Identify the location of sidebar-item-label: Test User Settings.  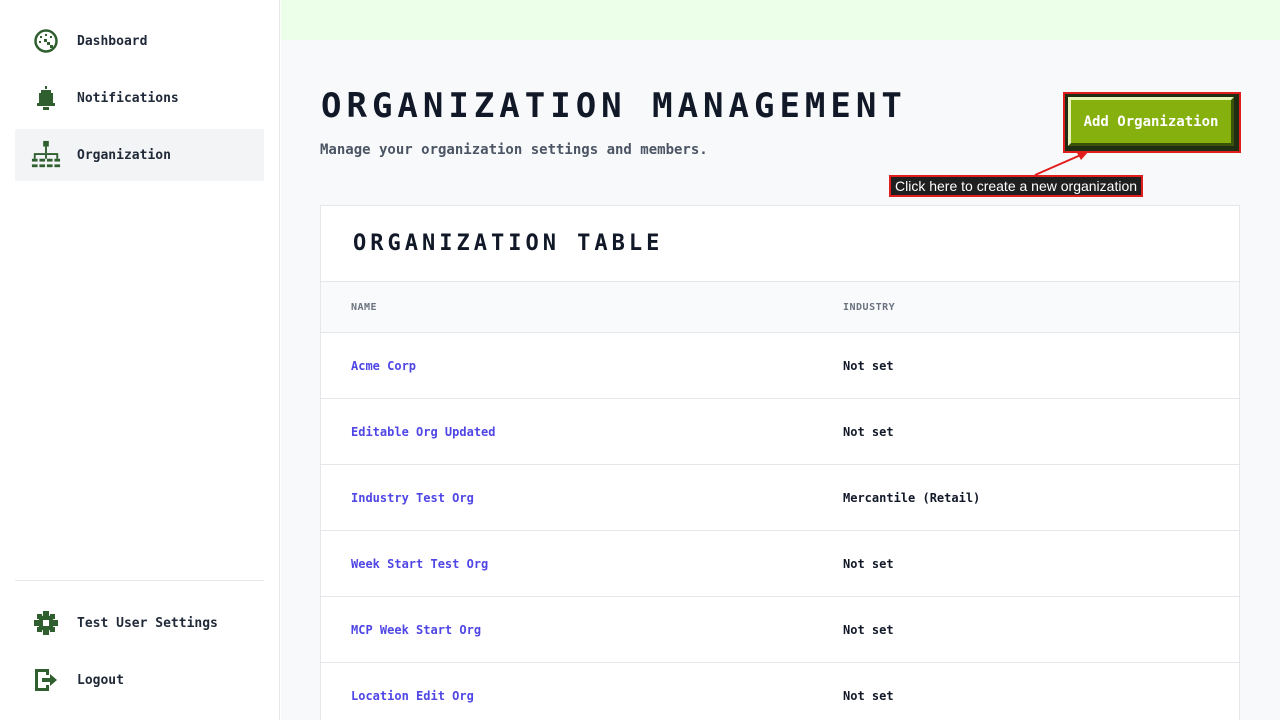
(147, 623).